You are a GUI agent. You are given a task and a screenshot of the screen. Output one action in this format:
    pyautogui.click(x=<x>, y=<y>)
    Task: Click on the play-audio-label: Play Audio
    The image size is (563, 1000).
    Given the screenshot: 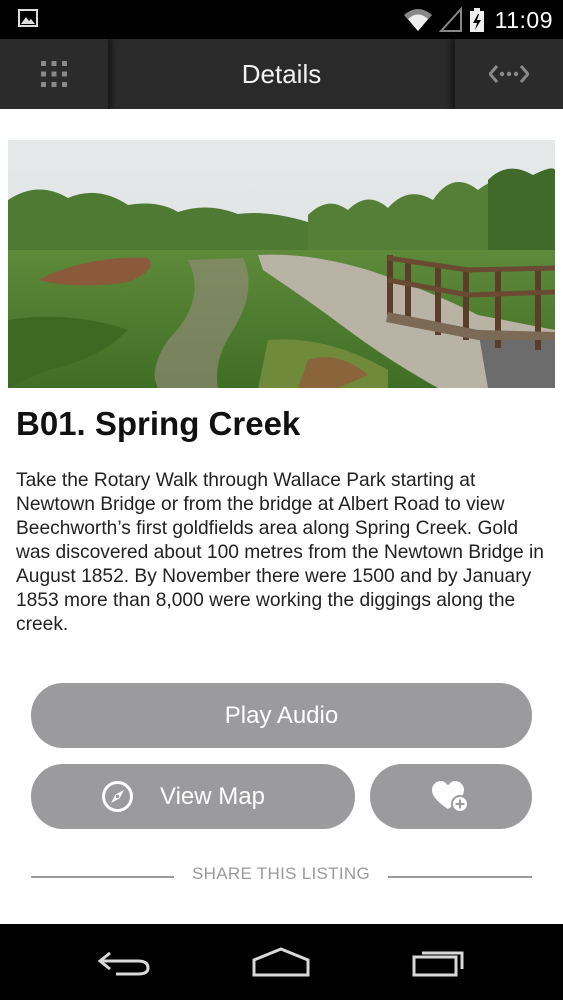 What is the action you would take?
    pyautogui.click(x=281, y=715)
    